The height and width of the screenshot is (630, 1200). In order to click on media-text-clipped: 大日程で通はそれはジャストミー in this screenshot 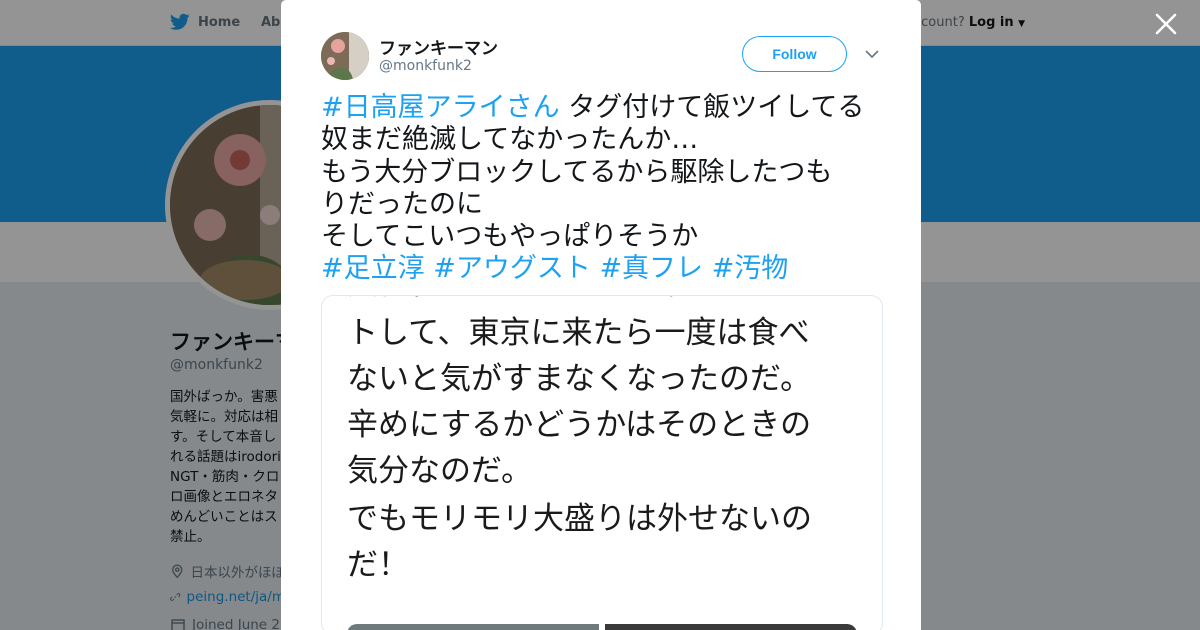, I will do `click(578, 299)`.